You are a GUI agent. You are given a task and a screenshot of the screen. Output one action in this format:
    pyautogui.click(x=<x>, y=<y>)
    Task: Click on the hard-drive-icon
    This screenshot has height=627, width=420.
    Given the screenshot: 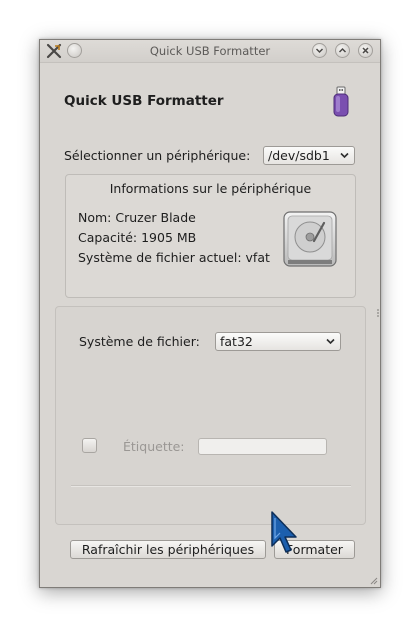 What is the action you would take?
    pyautogui.click(x=310, y=239)
    